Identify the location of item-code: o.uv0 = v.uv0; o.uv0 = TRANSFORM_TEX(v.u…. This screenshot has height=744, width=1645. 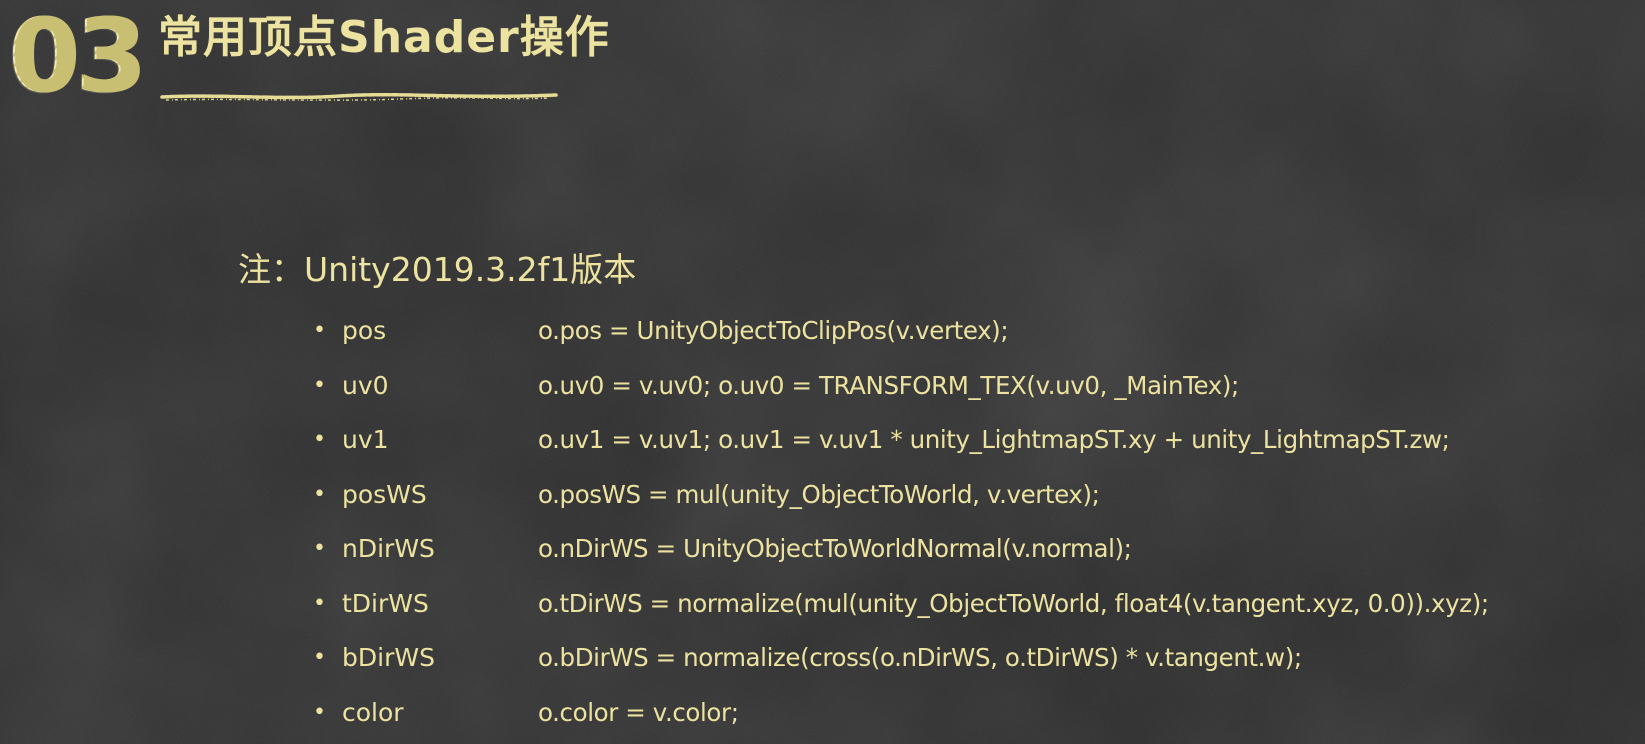
(888, 385).